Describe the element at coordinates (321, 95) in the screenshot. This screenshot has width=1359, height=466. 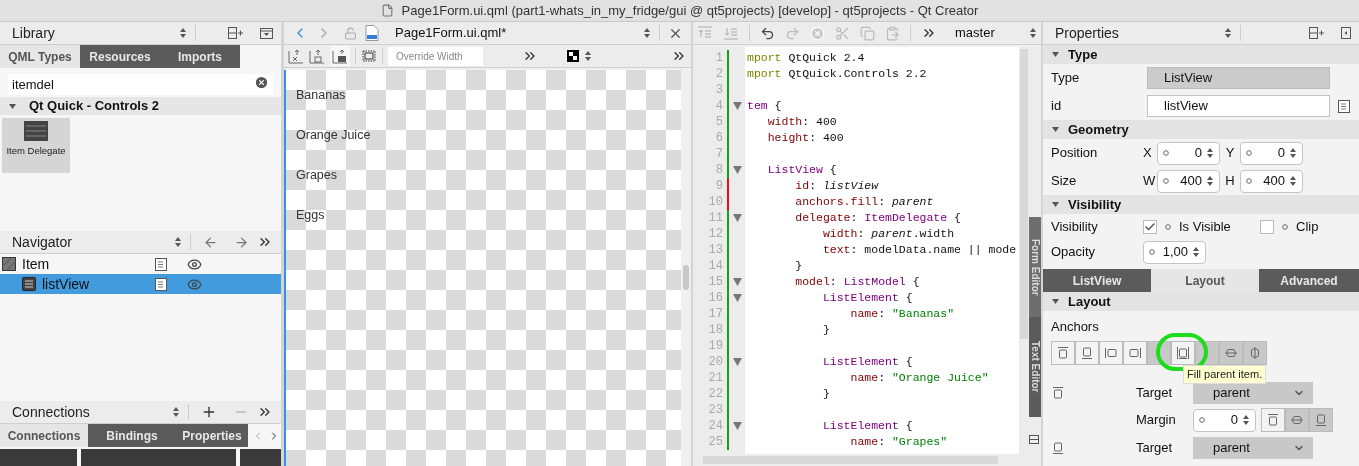
I see `list-item-label: Bananas` at that location.